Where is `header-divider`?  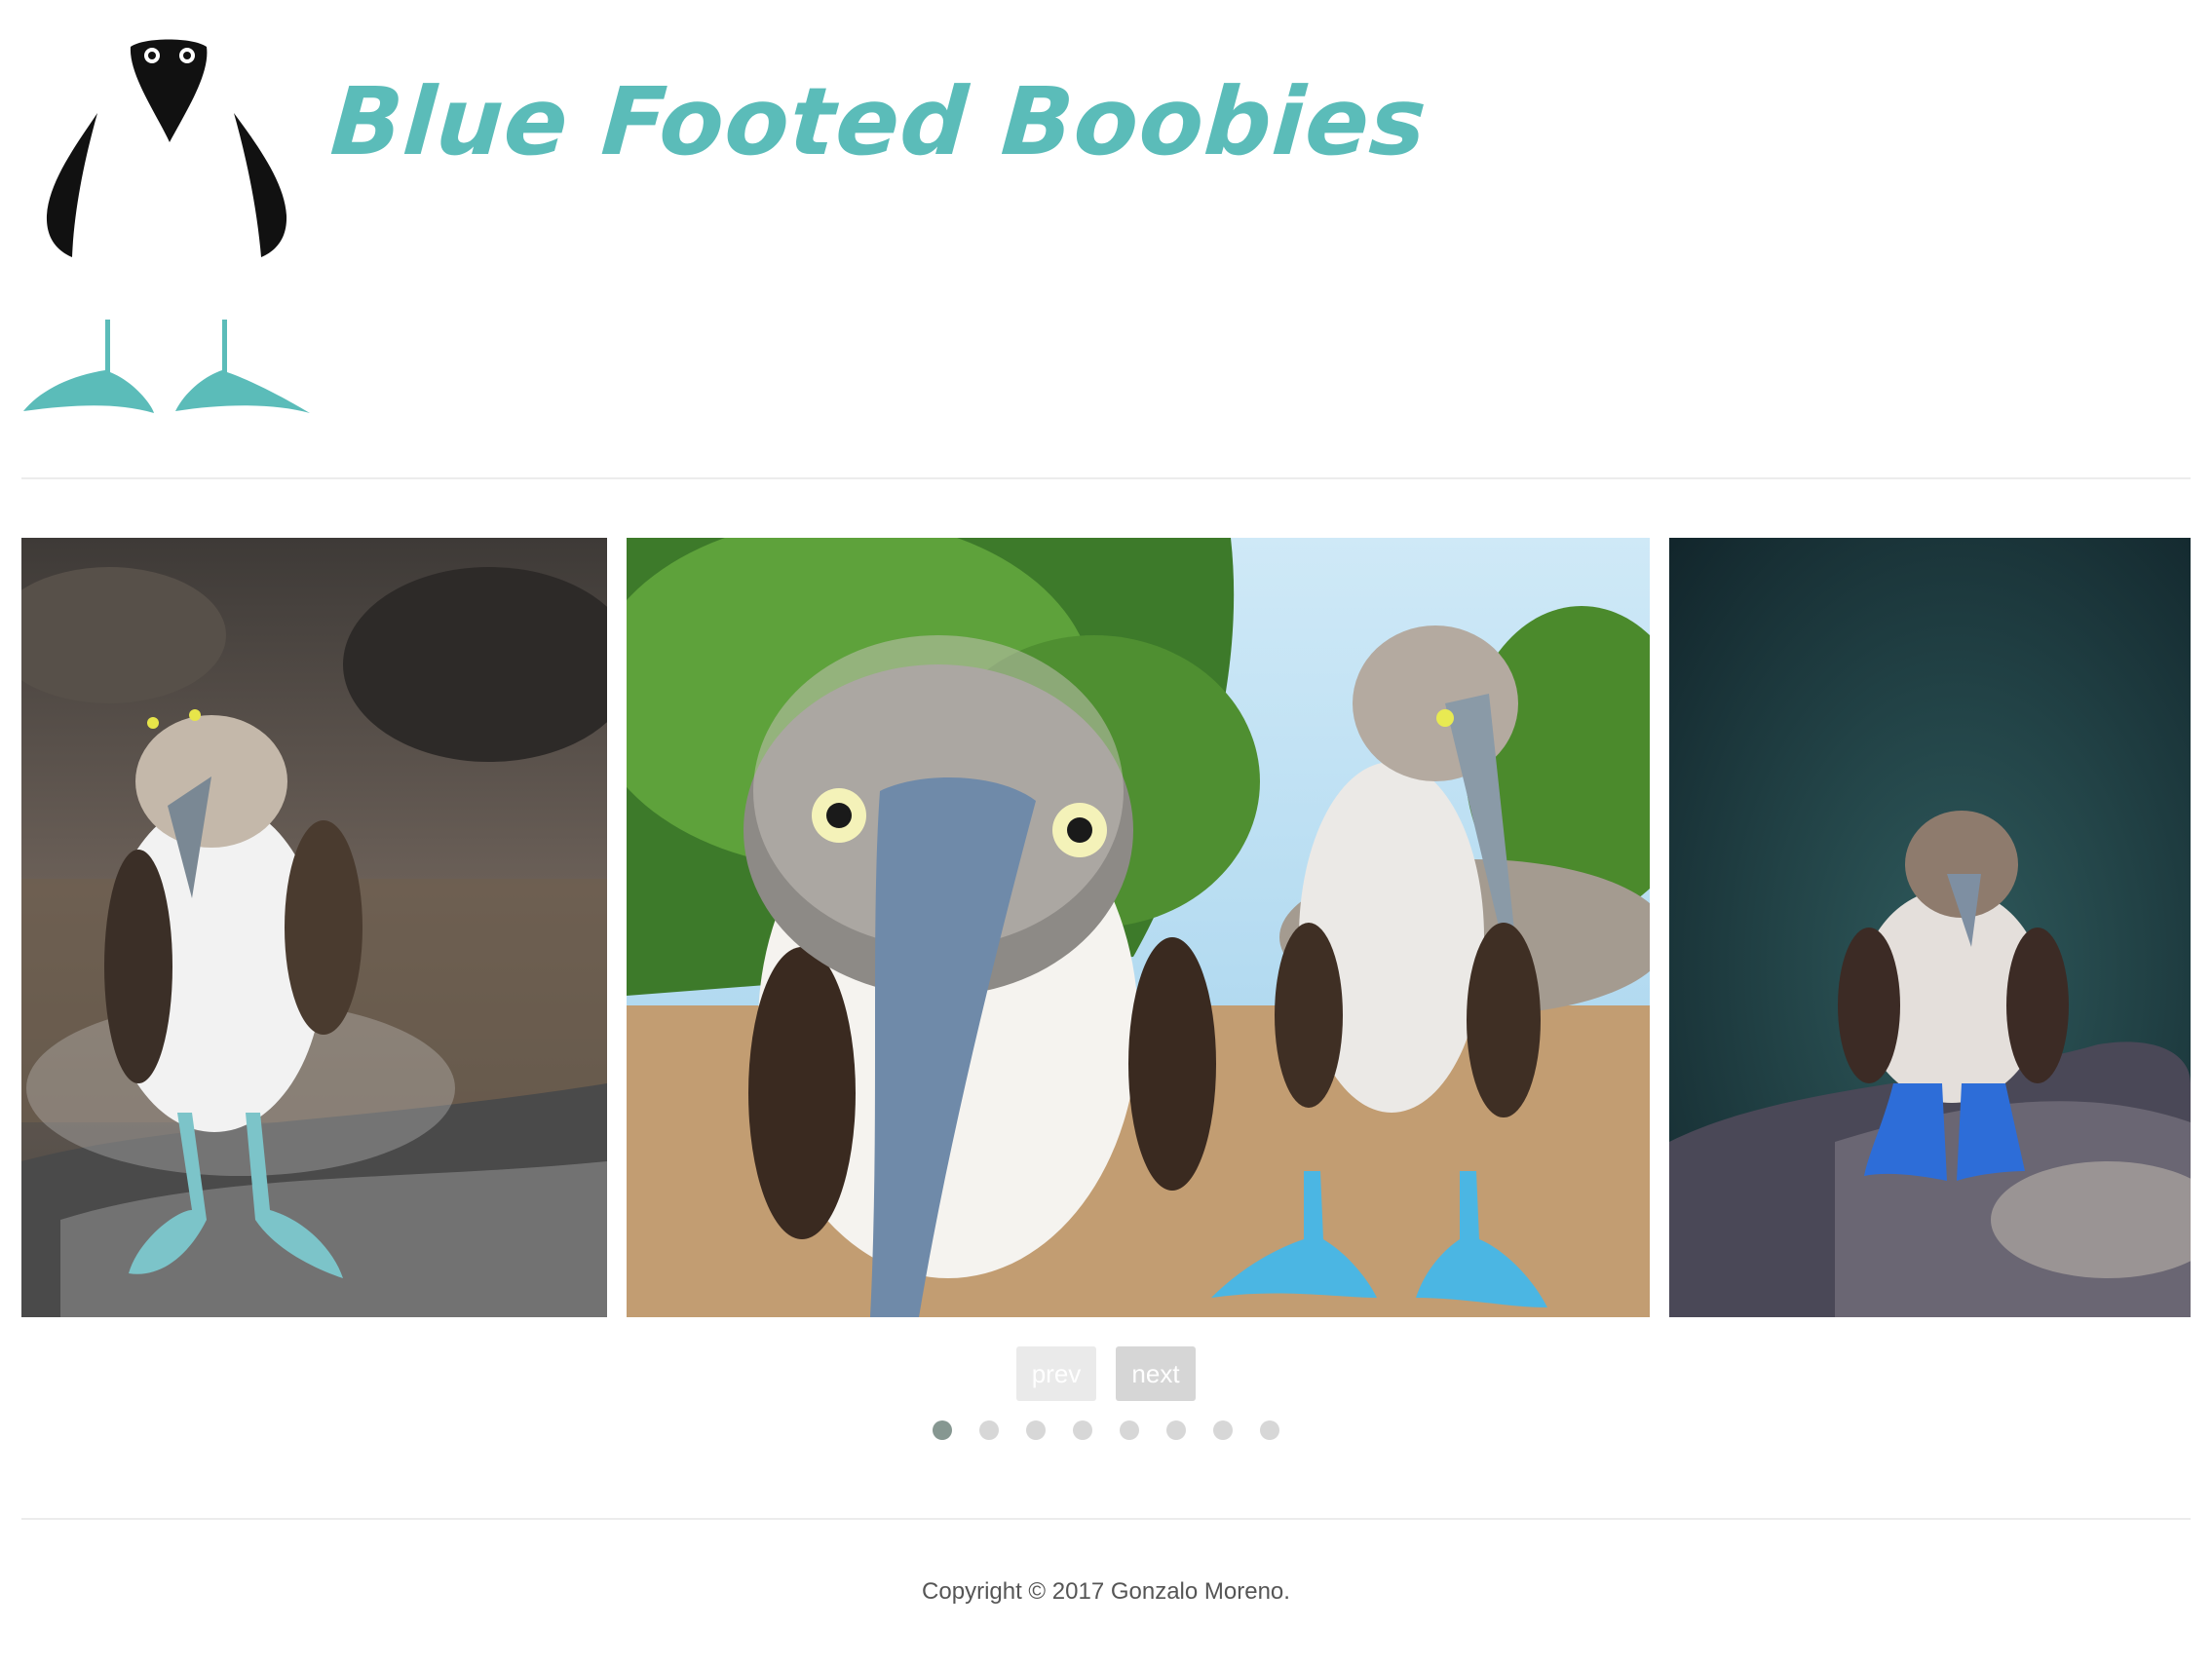 header-divider is located at coordinates (1106, 478).